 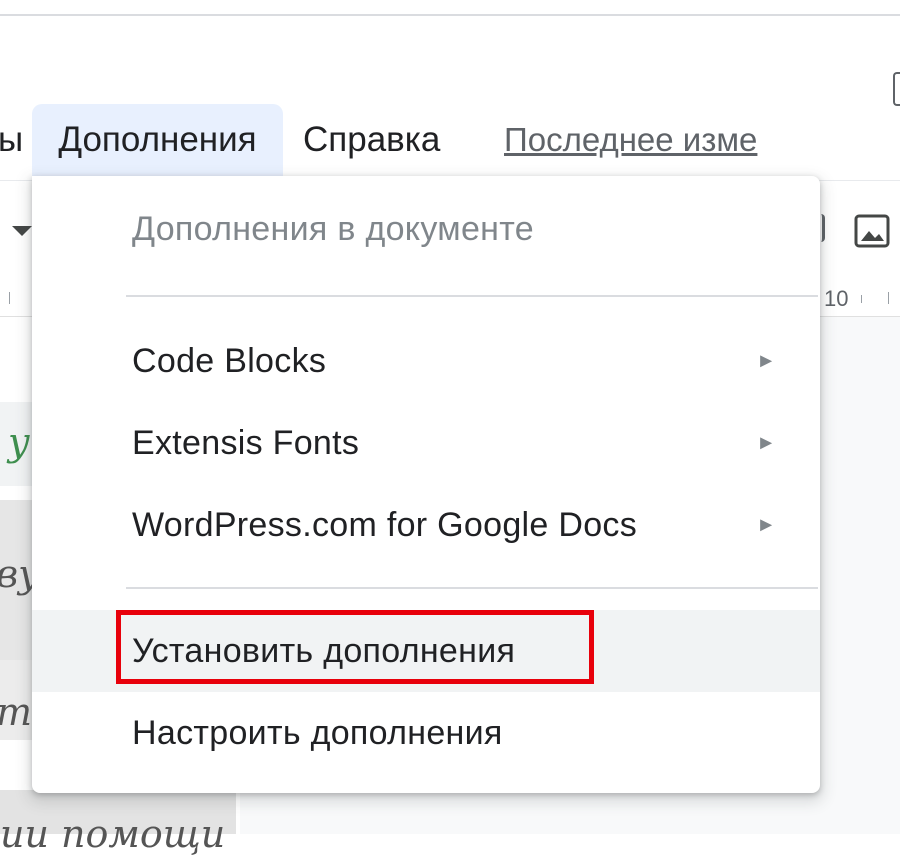 What do you see at coordinates (872, 231) in the screenshot?
I see `insert-image-icon` at bounding box center [872, 231].